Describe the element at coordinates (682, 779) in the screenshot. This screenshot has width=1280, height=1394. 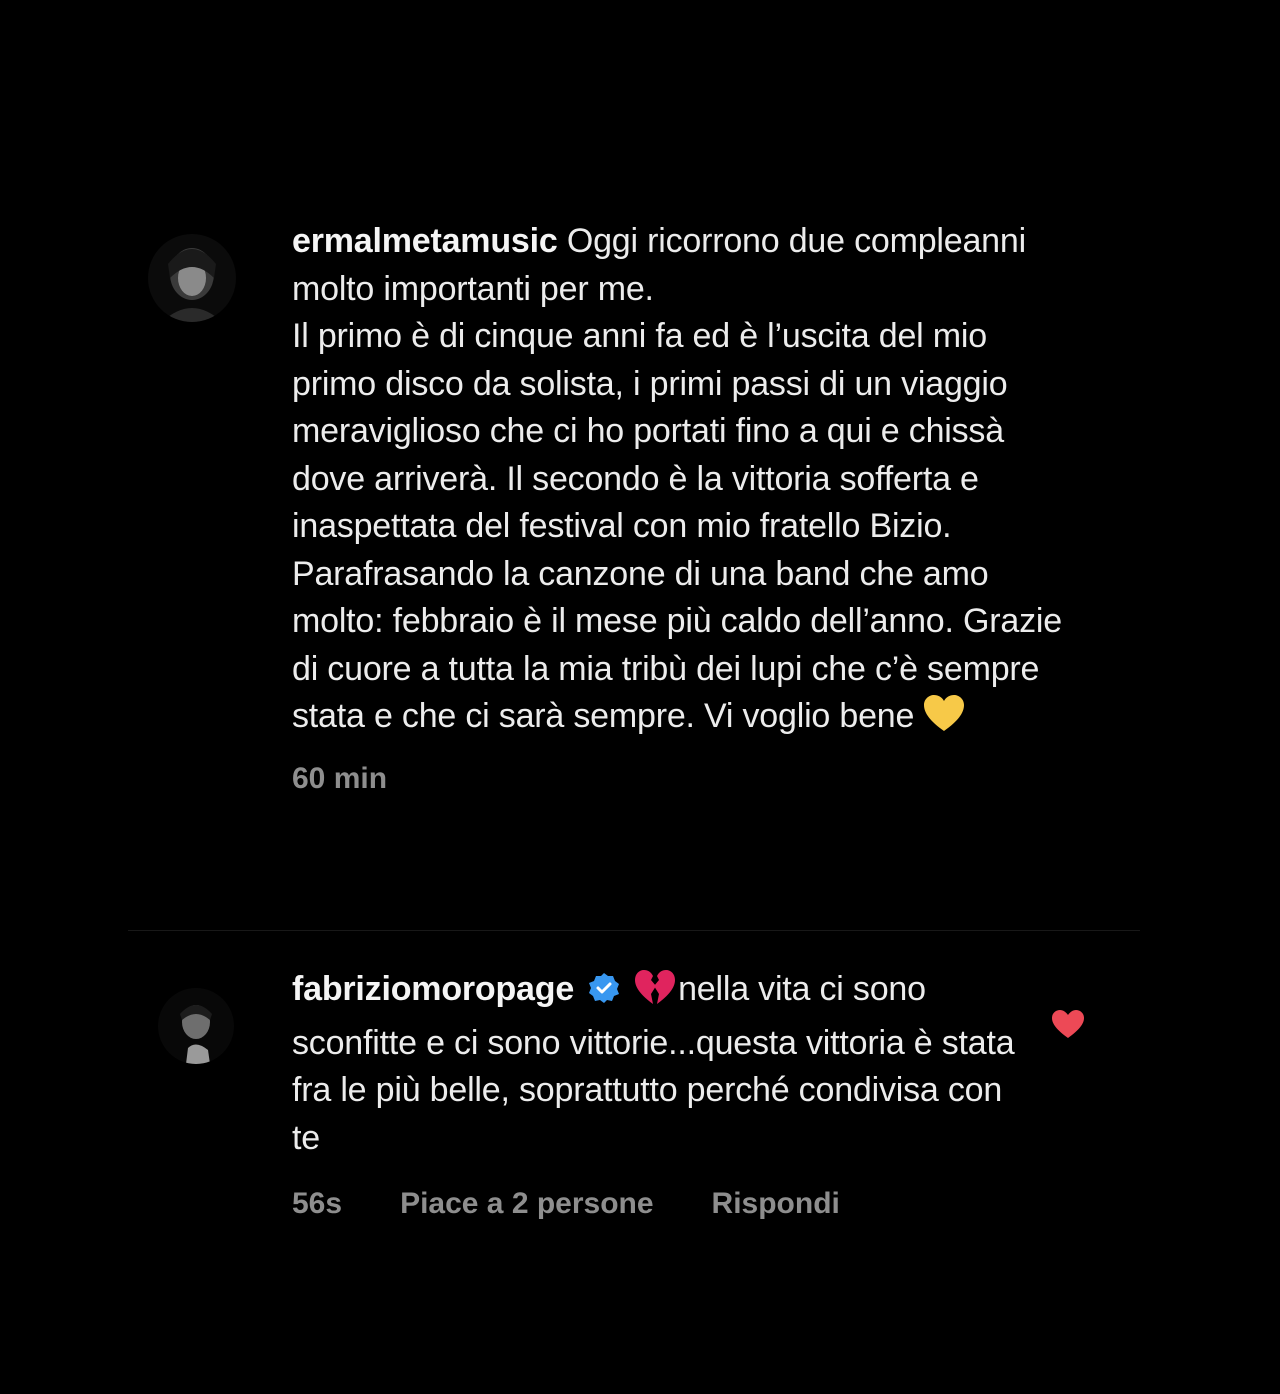
I see `caption-meta: 60 min` at that location.